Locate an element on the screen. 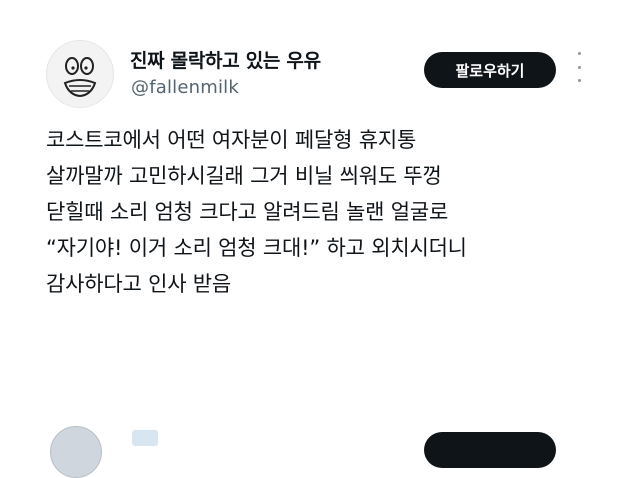  tweet-line: 살까말까 고민하시길래 그거 비닐 씌워도 뚜껑 is located at coordinates (244, 176).